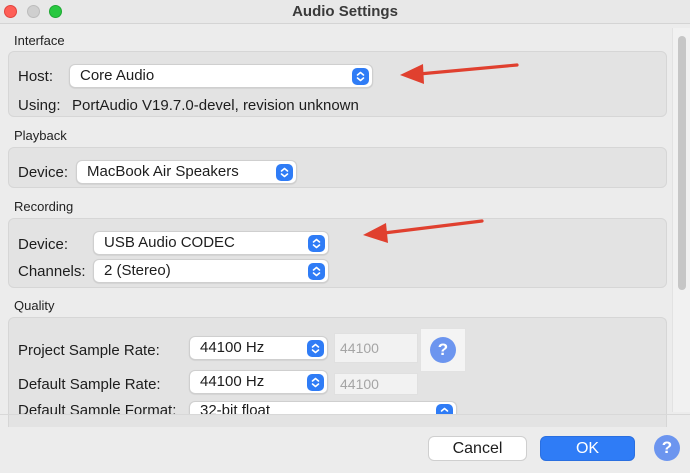 The width and height of the screenshot is (690, 473). I want to click on footer-divider, so click(345, 414).